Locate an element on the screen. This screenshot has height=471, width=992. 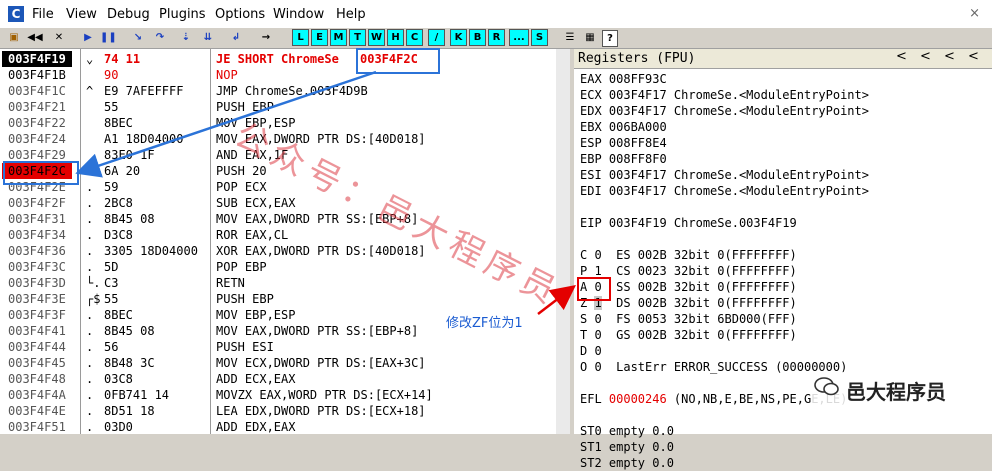
wechat-logo: 邑大程序员 is located at coordinates (900, 389).